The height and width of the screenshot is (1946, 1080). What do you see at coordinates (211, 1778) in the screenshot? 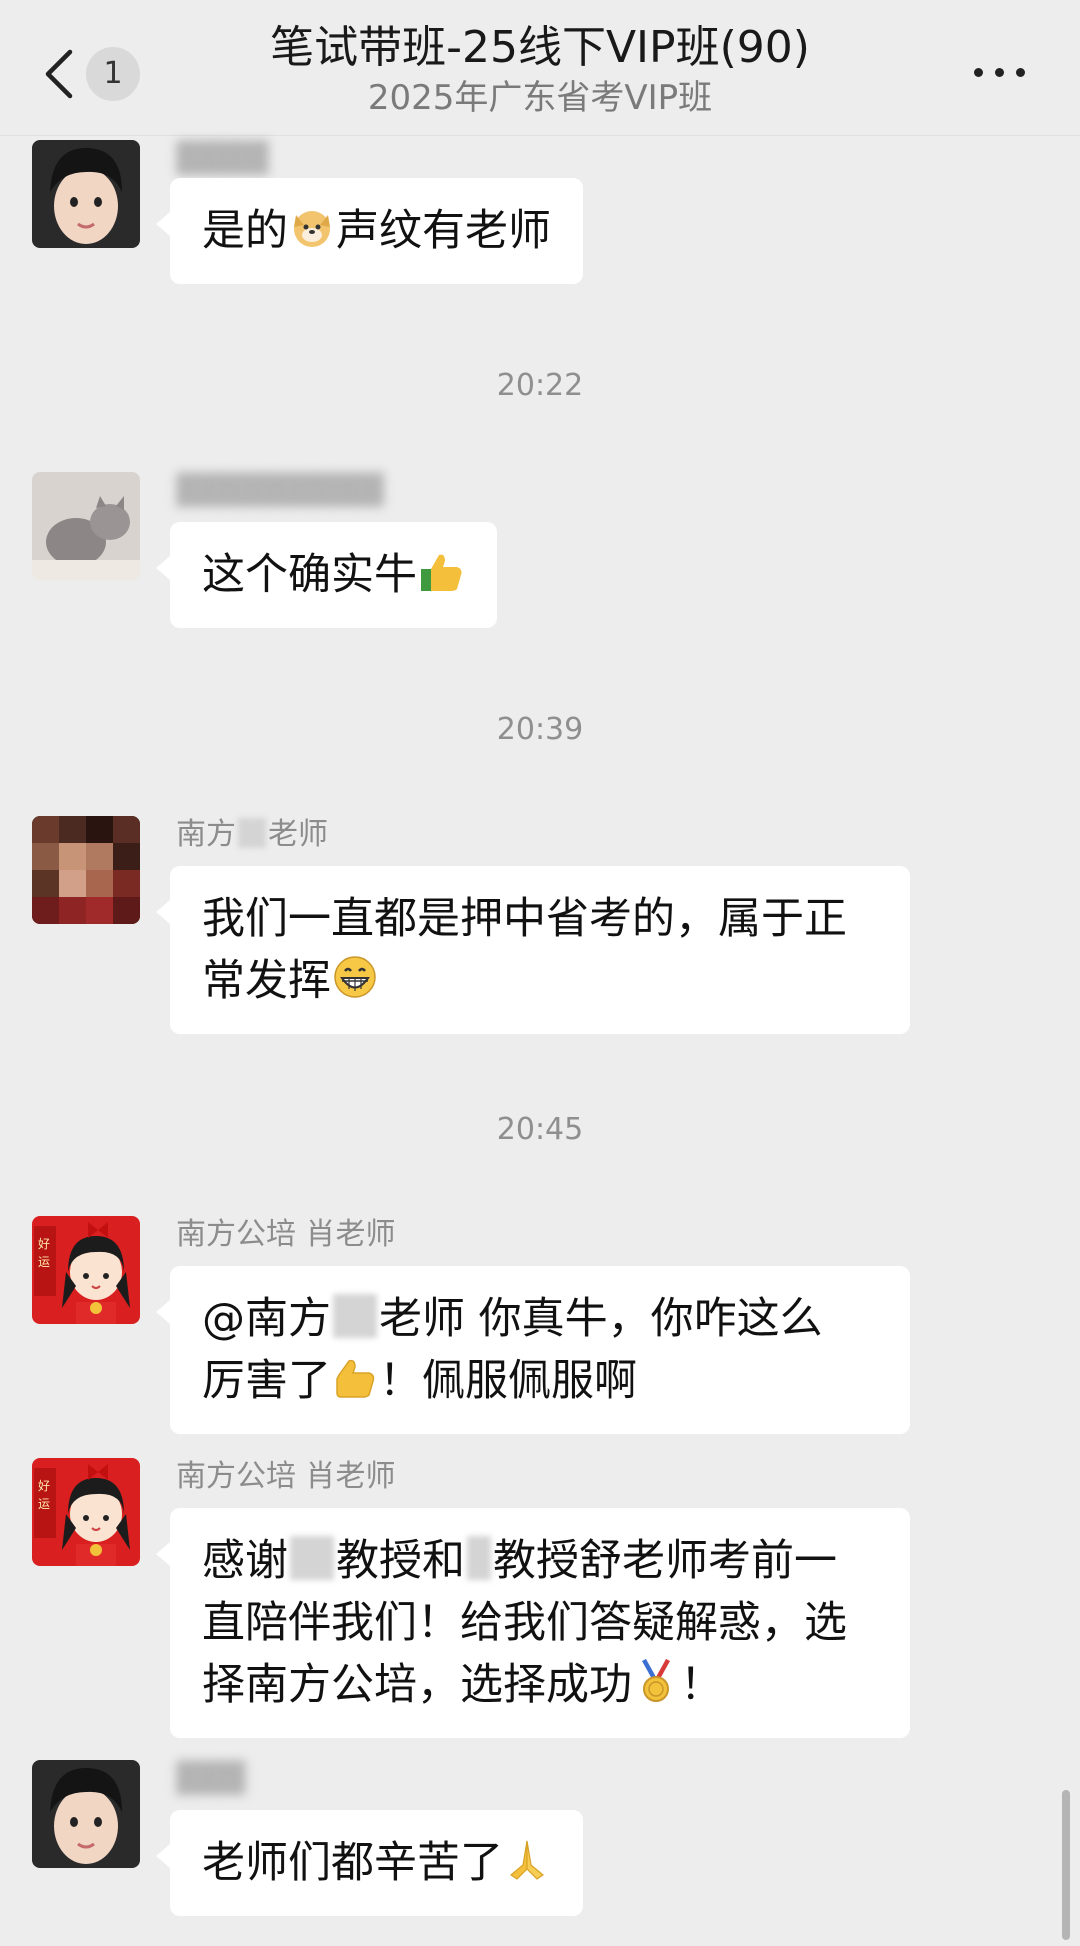
I see `sender-name-masked: ▓▓▓` at bounding box center [211, 1778].